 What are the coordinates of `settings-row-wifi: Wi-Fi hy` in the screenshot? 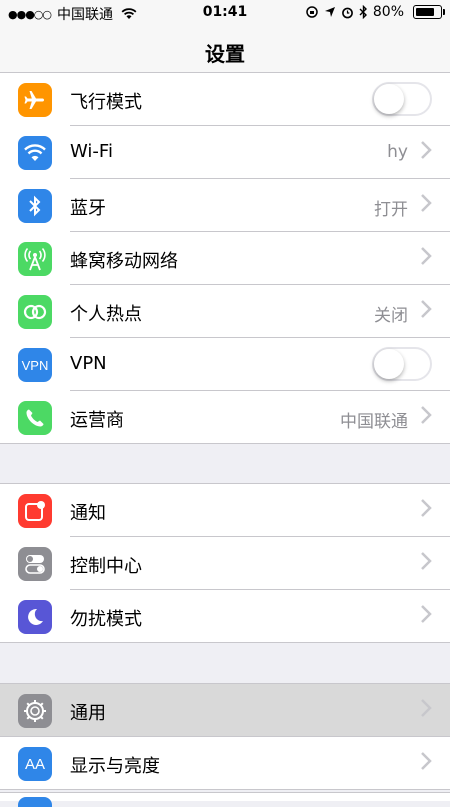 It's located at (234, 152).